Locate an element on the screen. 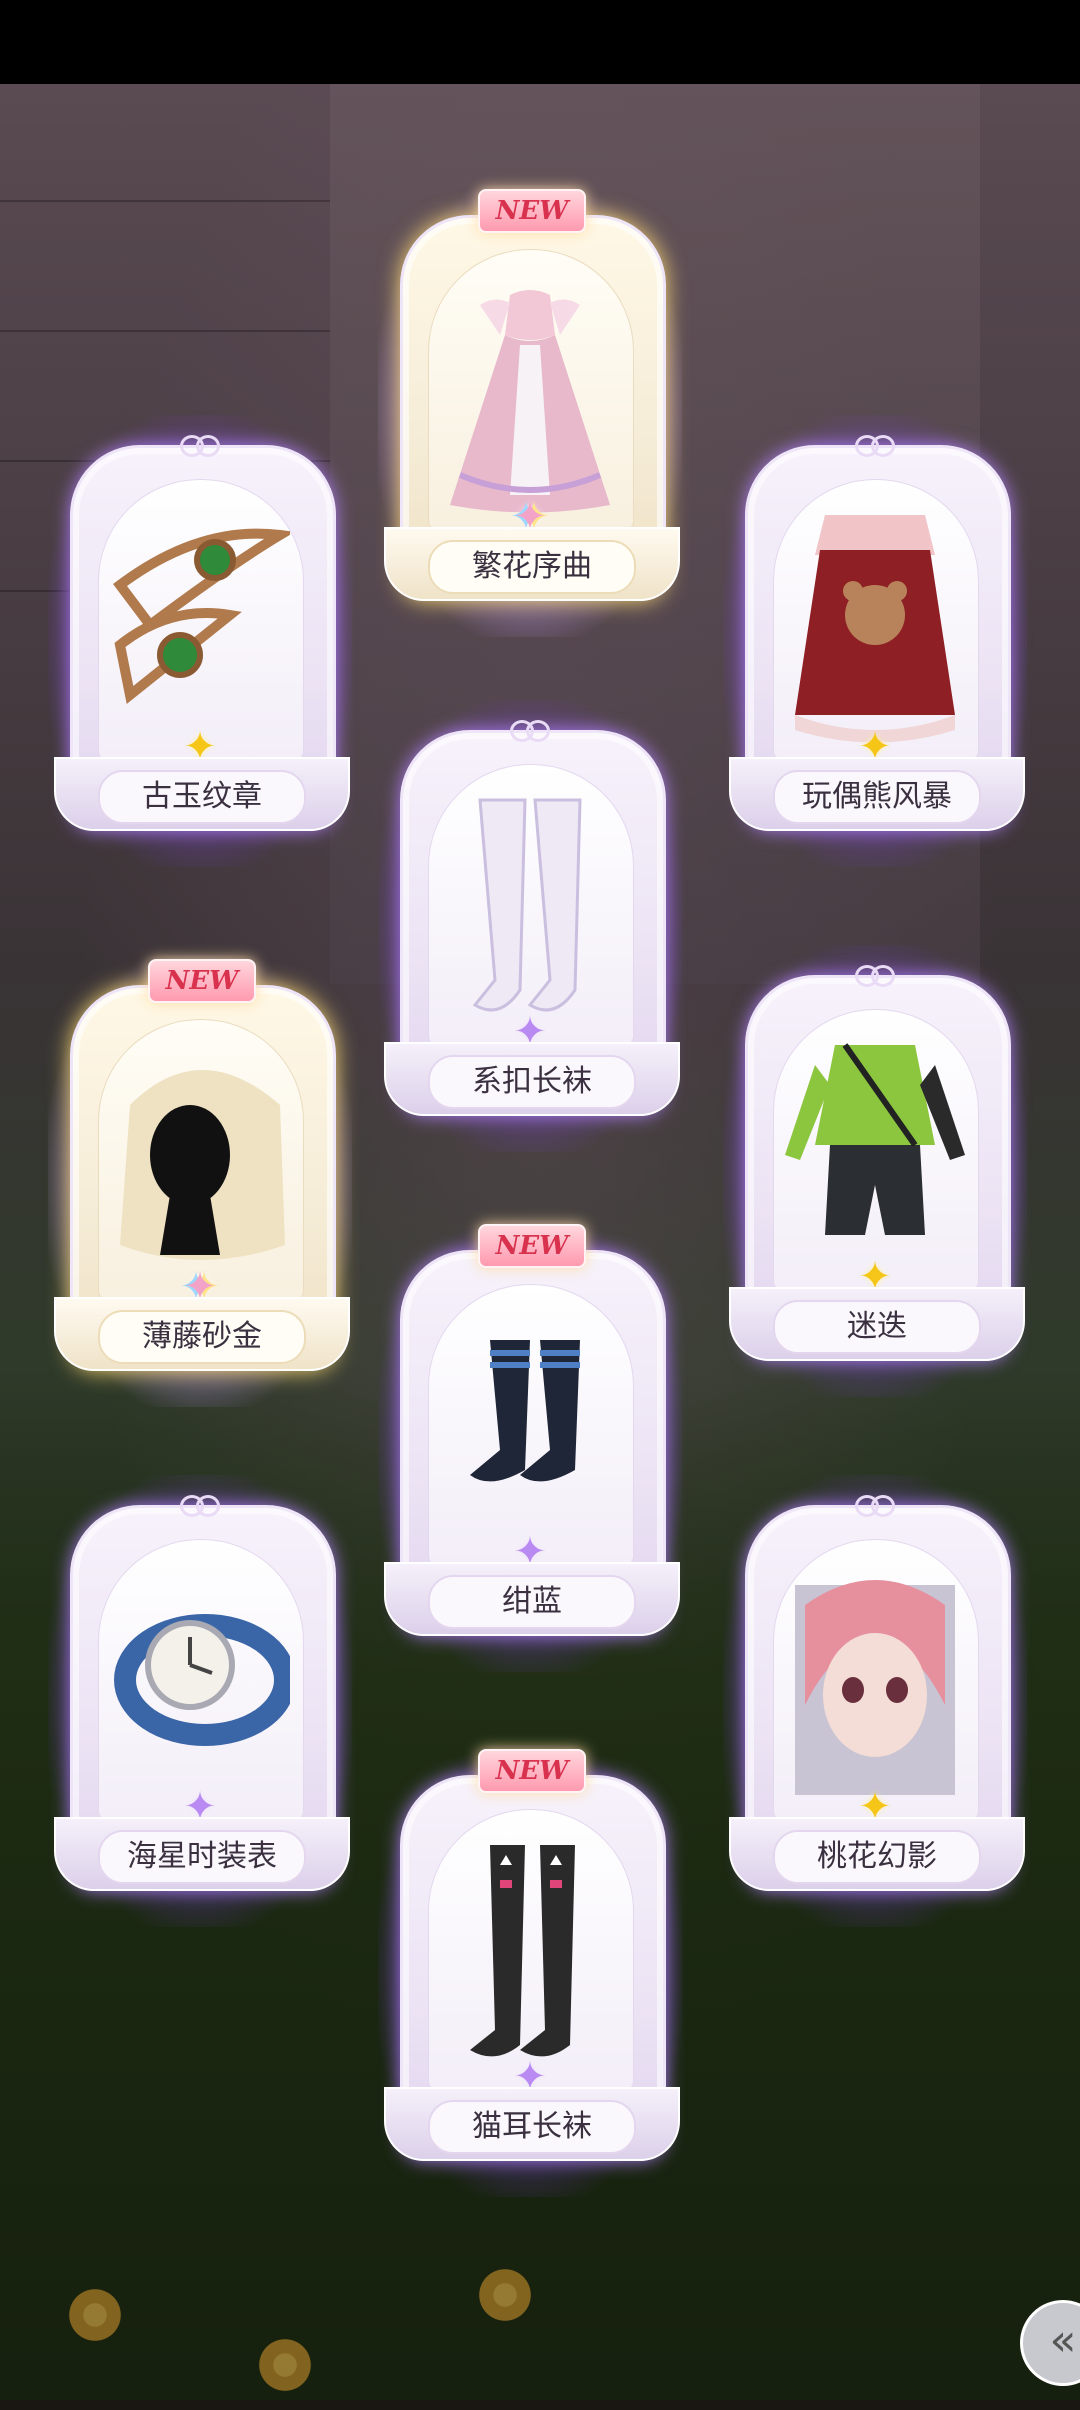  pink-hair-portrait-icon is located at coordinates (875, 1687).